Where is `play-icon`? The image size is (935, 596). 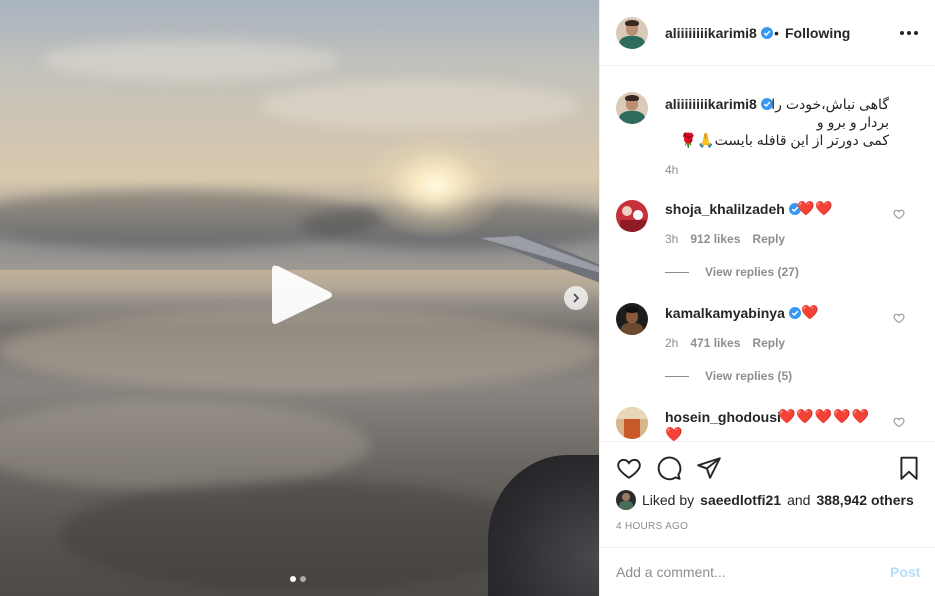
play-icon is located at coordinates (301, 295).